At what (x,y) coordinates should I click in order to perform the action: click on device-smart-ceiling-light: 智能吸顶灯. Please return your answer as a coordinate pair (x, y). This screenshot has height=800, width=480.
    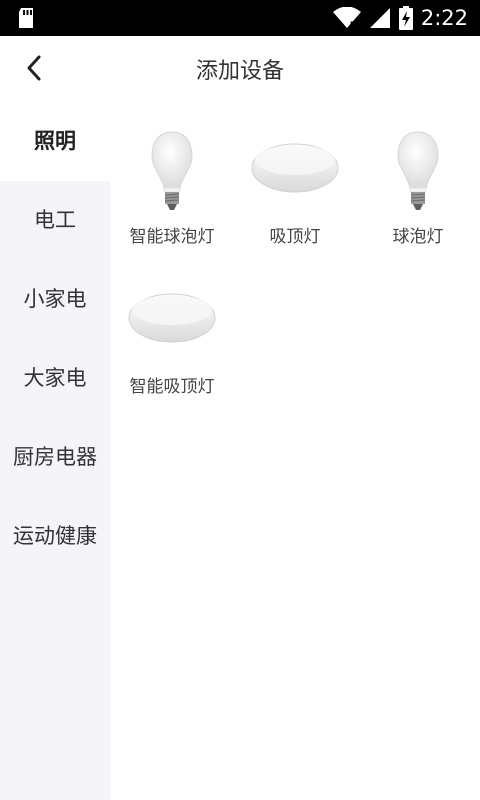
    Looking at the image, I should click on (172, 330).